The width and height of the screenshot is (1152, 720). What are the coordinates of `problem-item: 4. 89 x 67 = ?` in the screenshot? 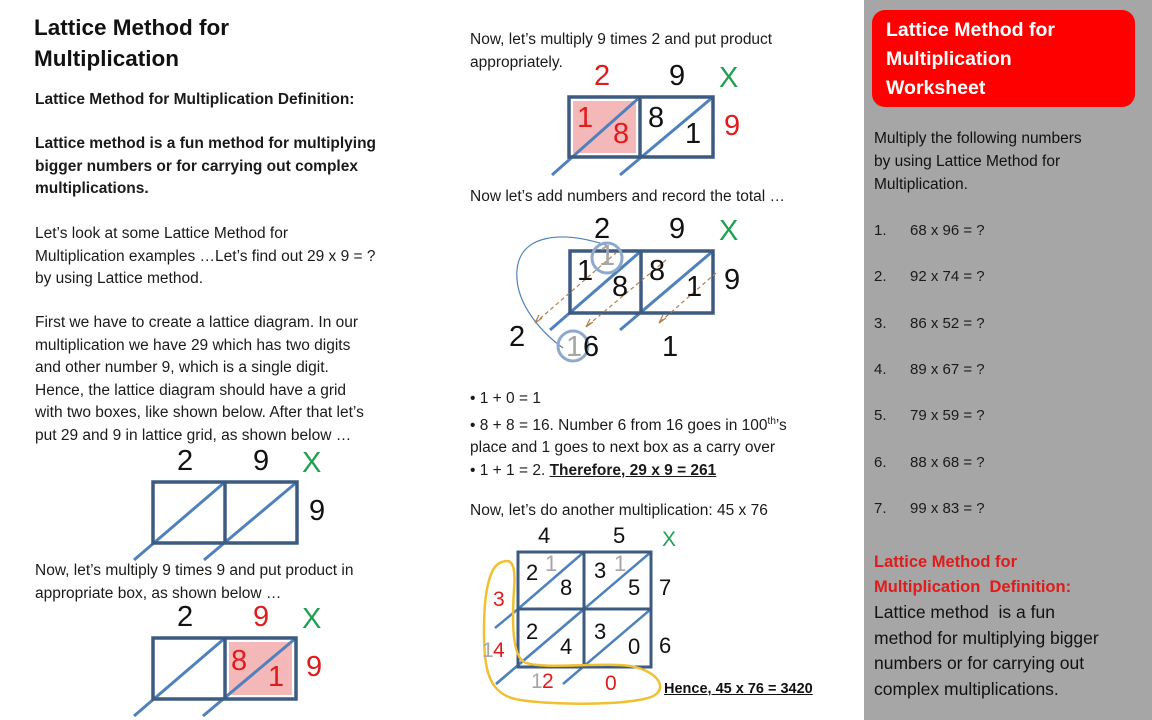 It's located at (929, 370).